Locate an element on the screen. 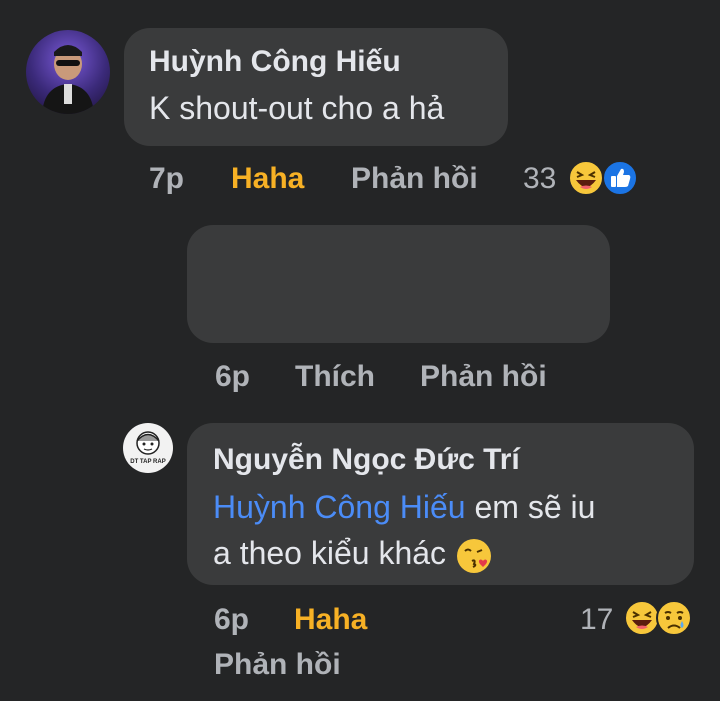 This screenshot has width=720, height=701. reaction-count: 17 is located at coordinates (596, 620).